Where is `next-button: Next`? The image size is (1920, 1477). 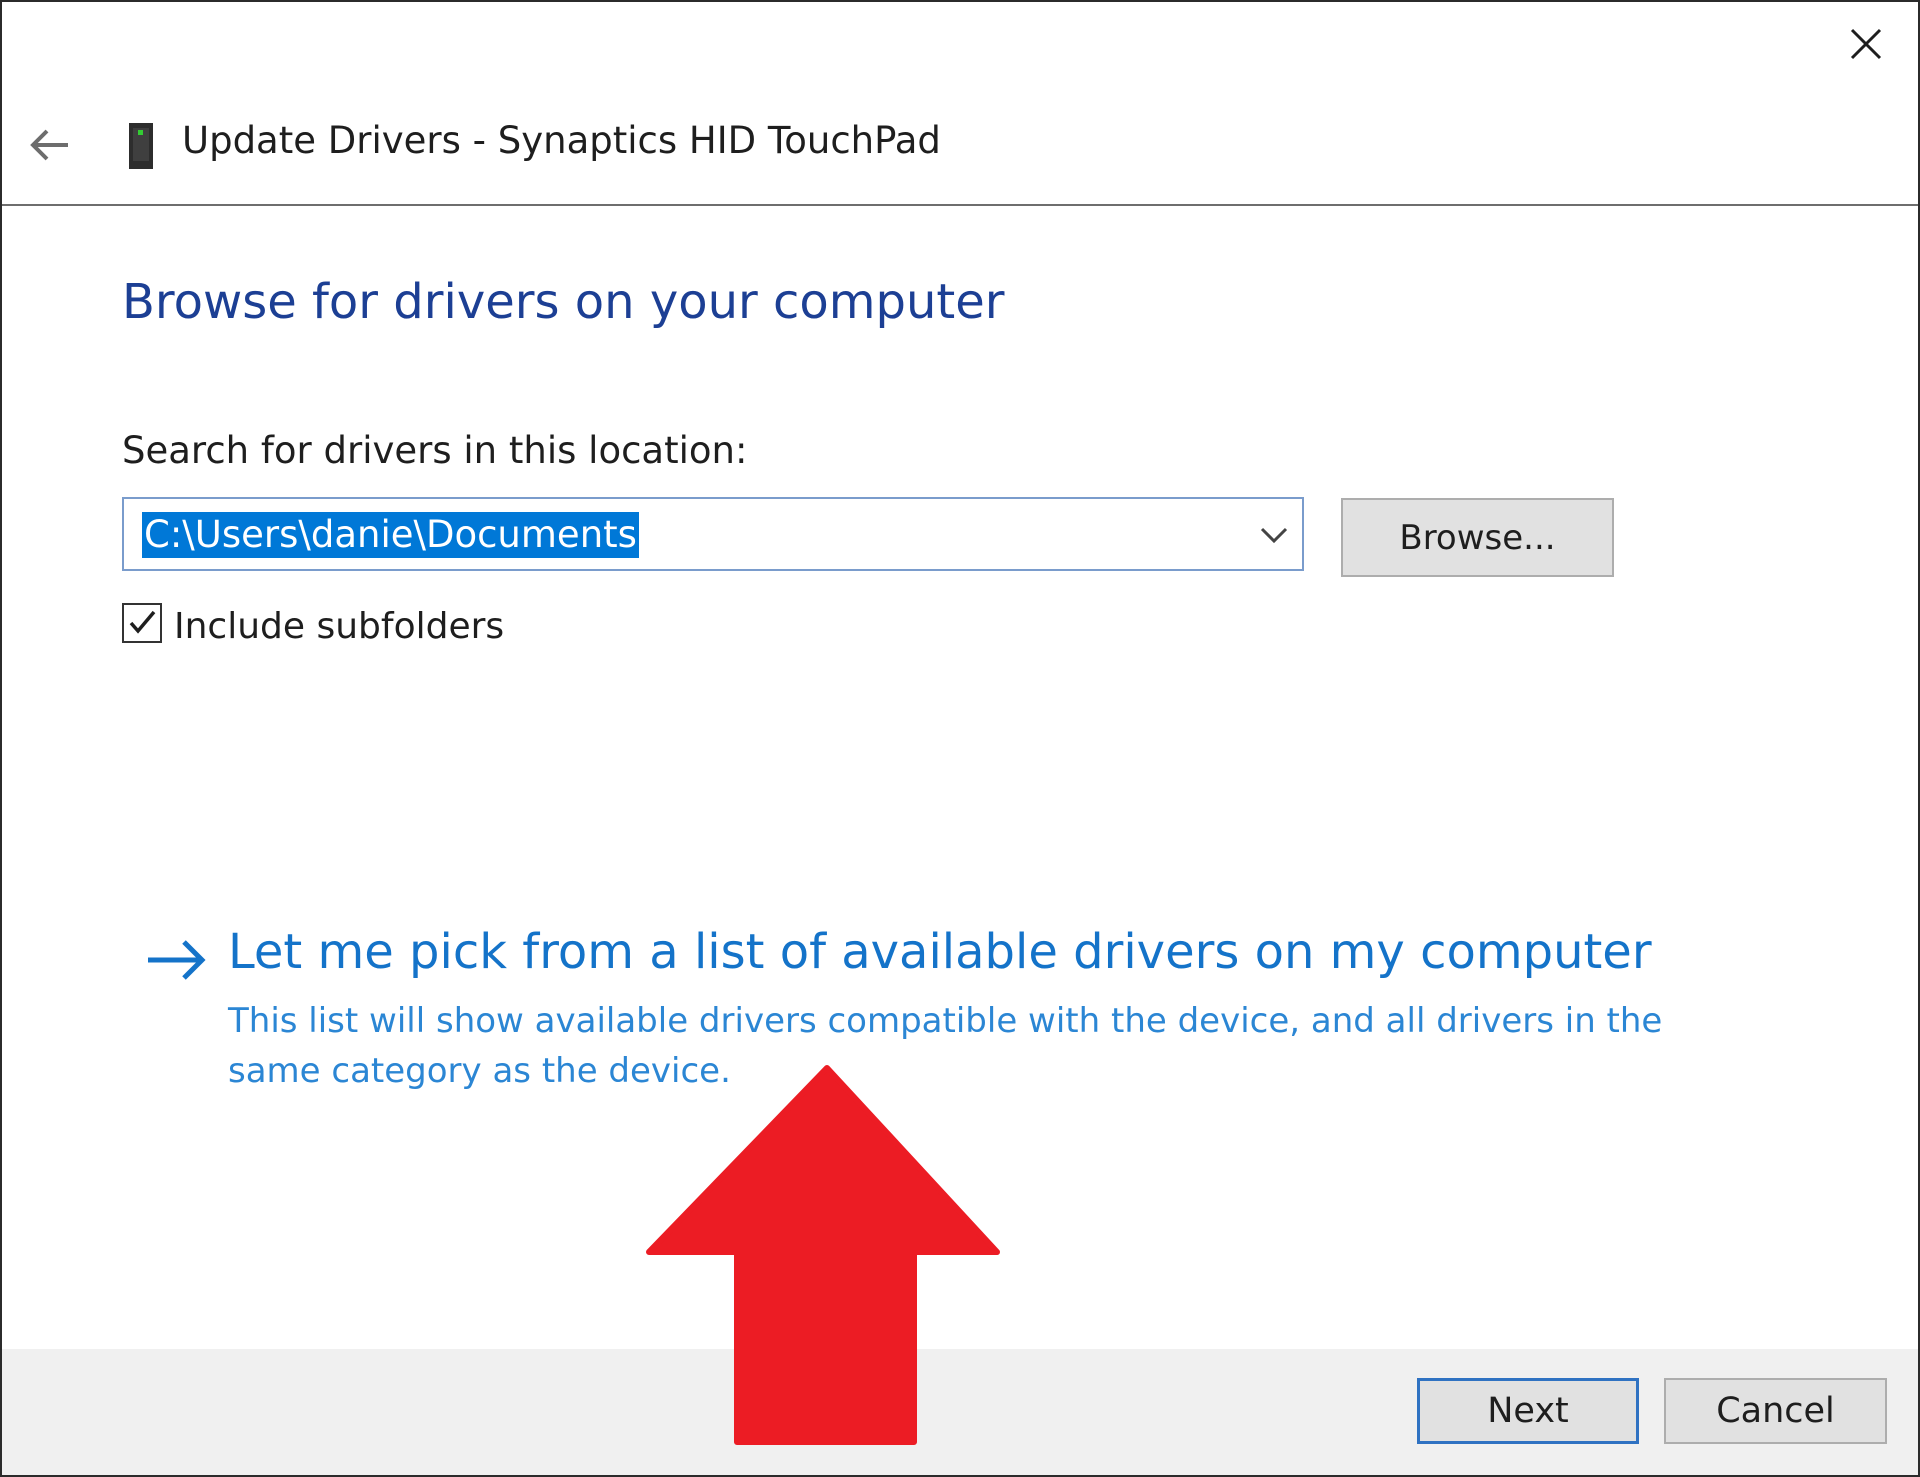 next-button: Next is located at coordinates (1528, 1411).